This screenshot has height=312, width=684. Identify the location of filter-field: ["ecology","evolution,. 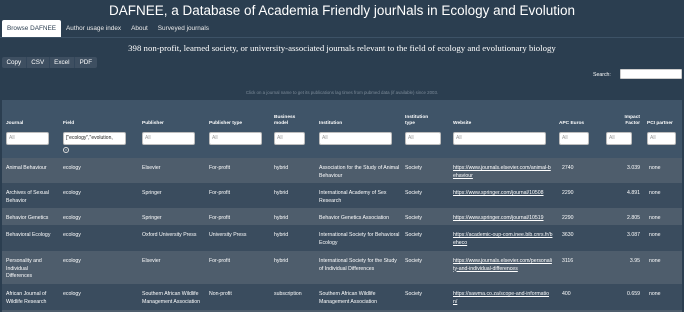
(94, 138).